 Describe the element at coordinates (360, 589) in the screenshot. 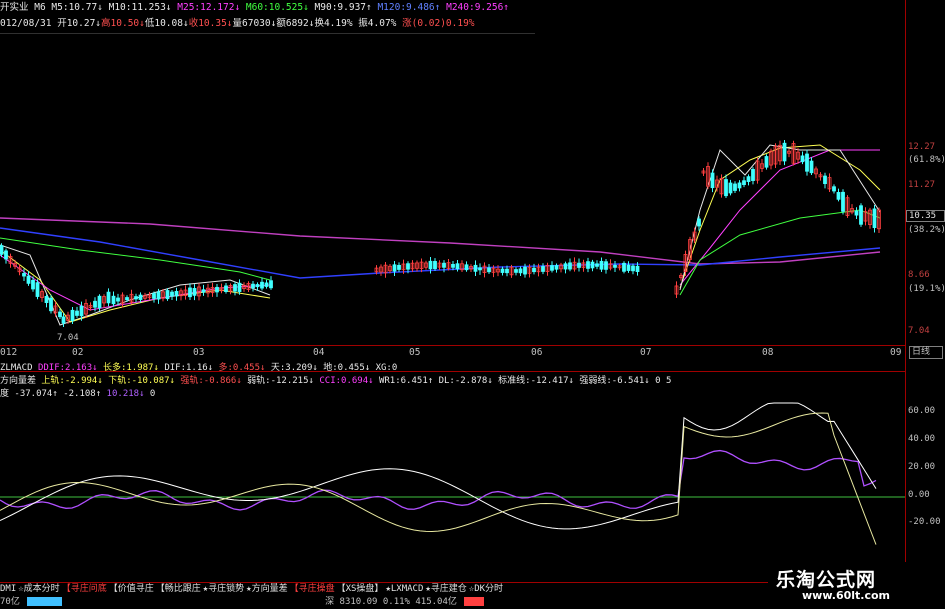

I see `formula-tab: 【XS操盘】` at that location.